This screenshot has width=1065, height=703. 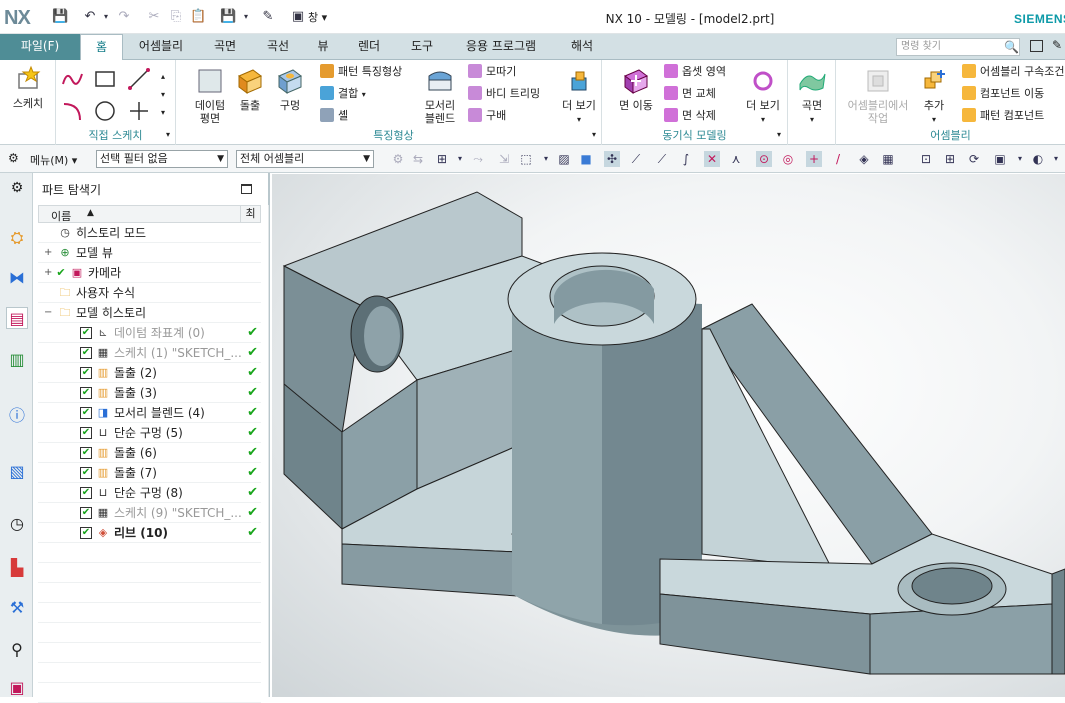 What do you see at coordinates (246, 189) in the screenshot?
I see `maximize-icon` at bounding box center [246, 189].